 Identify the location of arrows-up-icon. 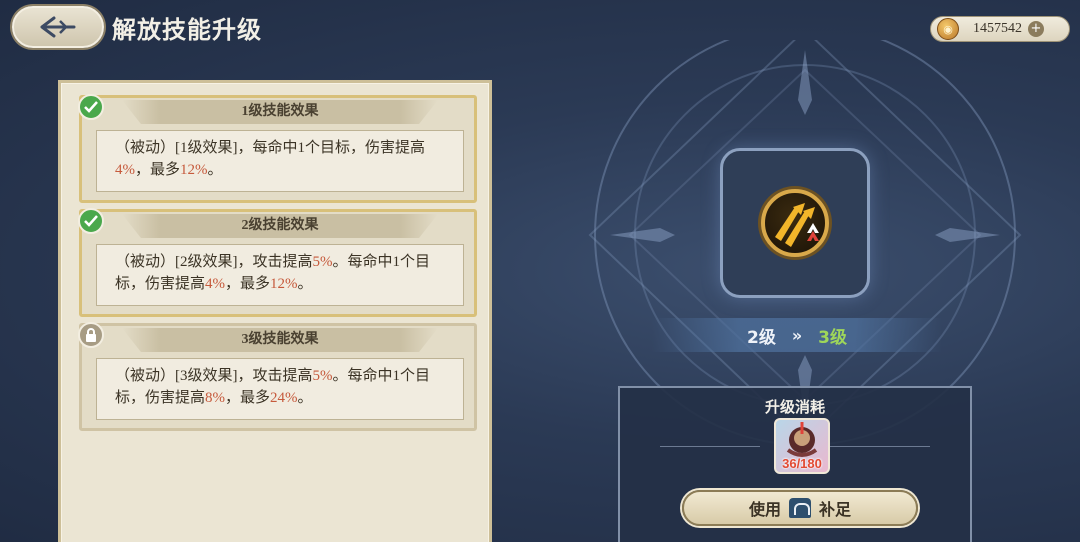
(797, 225).